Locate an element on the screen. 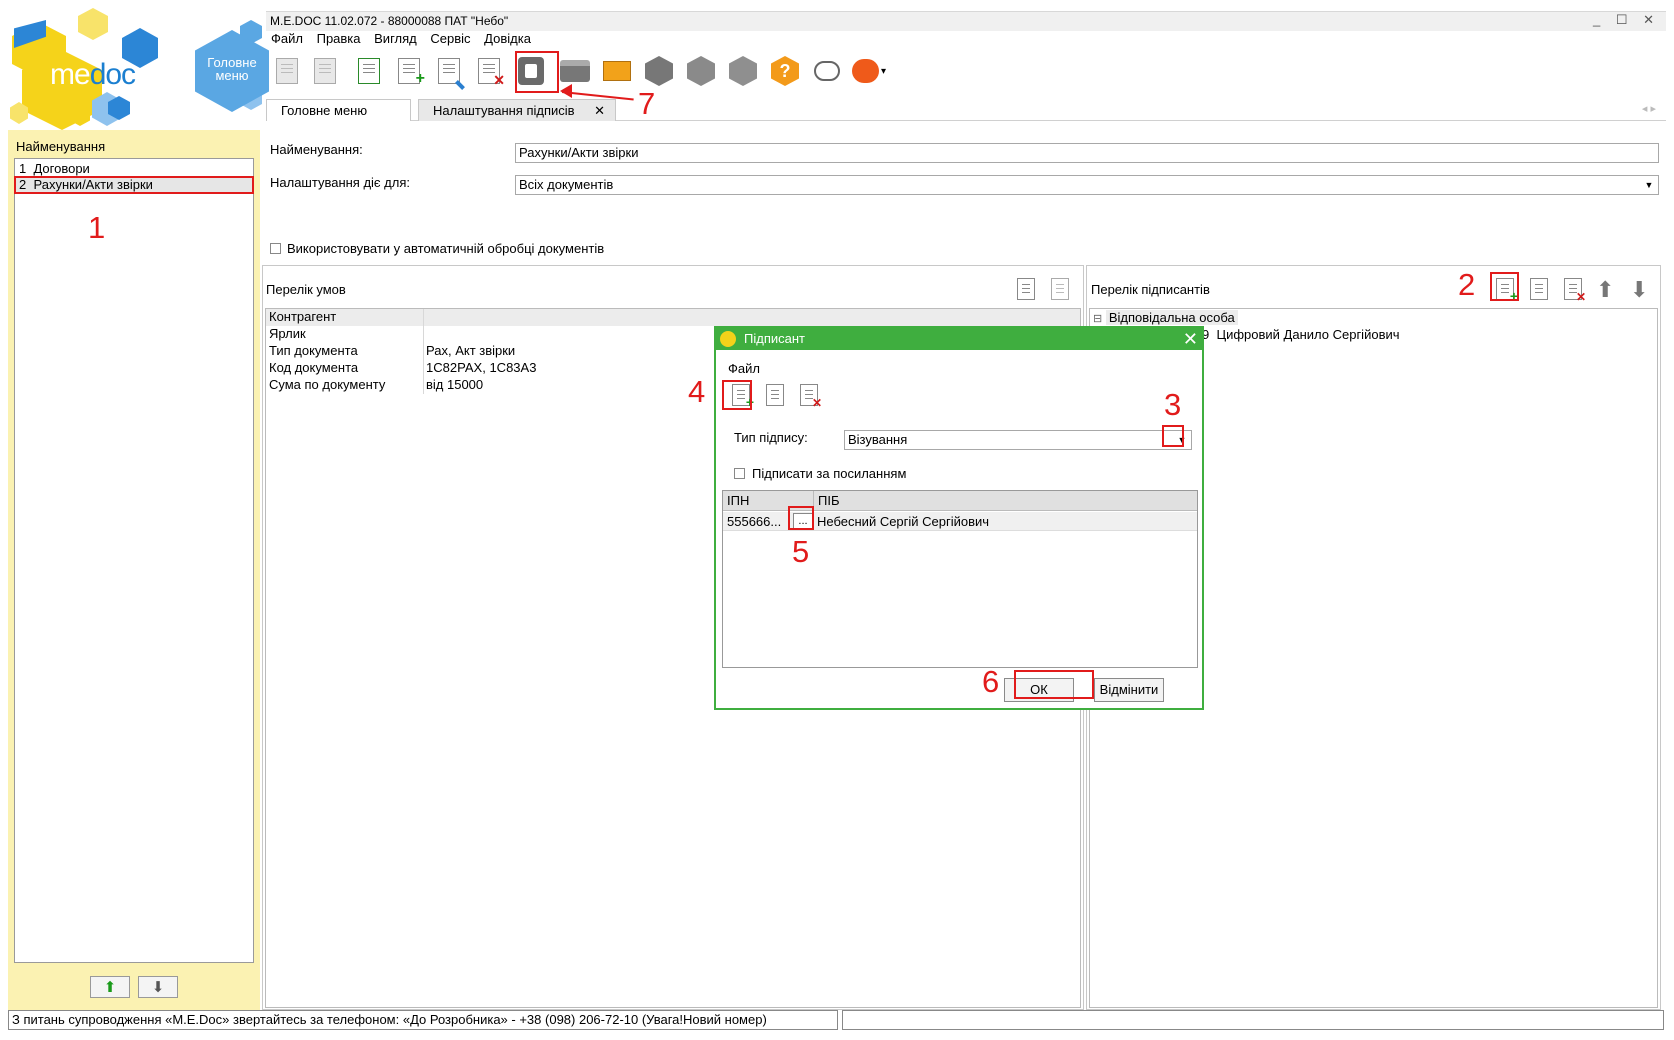 Image resolution: width=1674 pixels, height=1040 pixels. window-controls: _ ☐ ✕ is located at coordinates (1626, 20).